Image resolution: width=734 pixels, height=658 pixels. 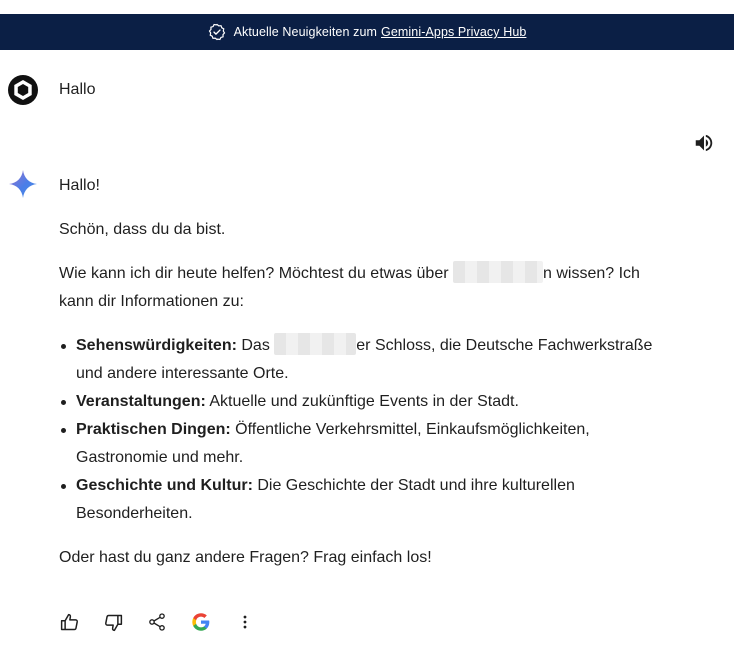 What do you see at coordinates (245, 622) in the screenshot?
I see `more-vert-icon` at bounding box center [245, 622].